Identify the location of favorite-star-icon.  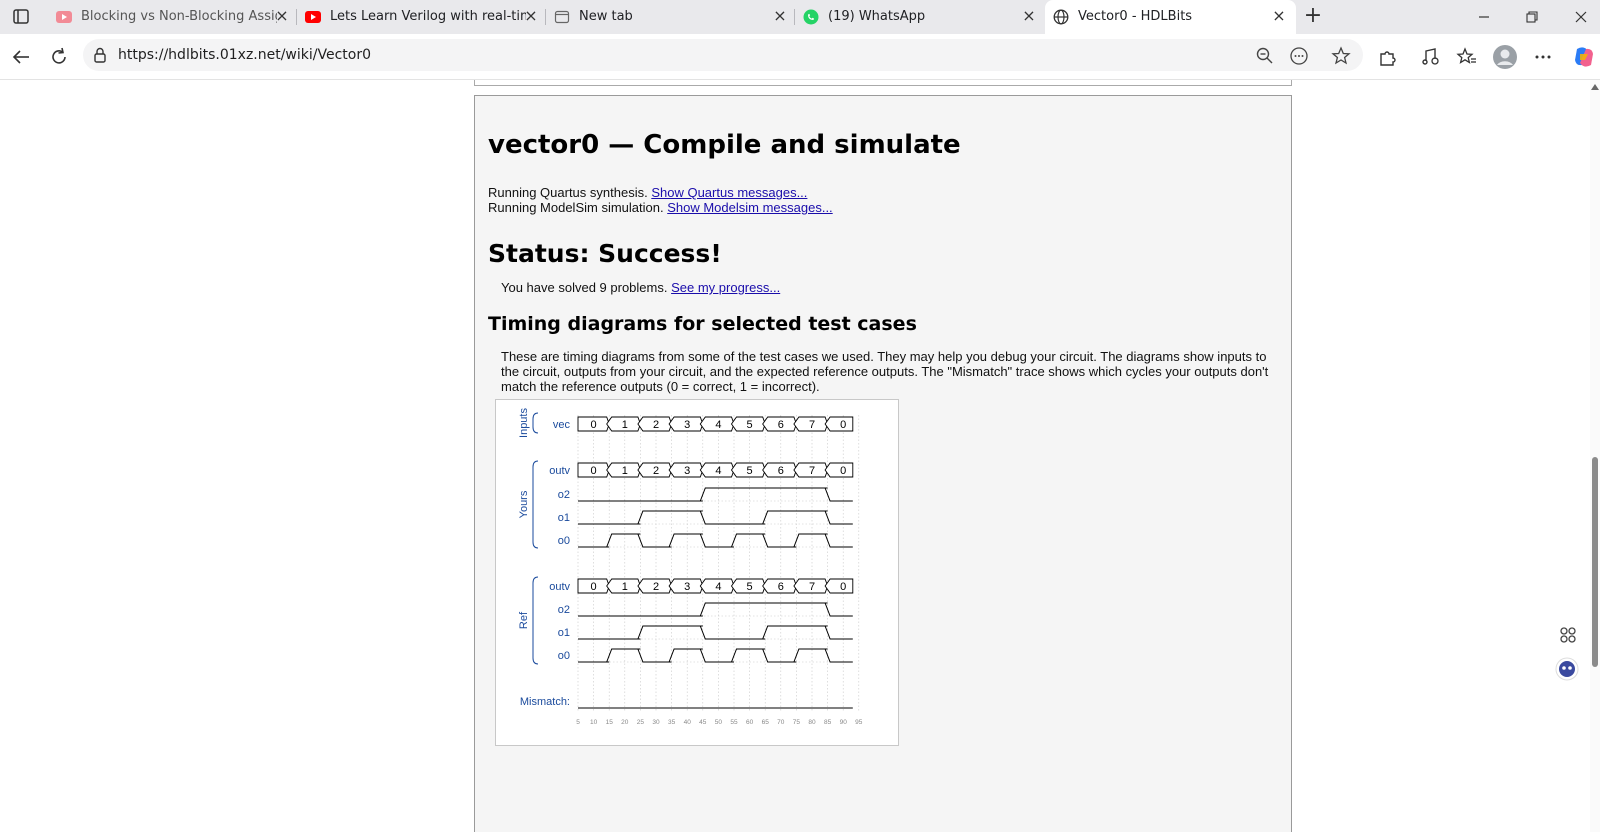
(1341, 56).